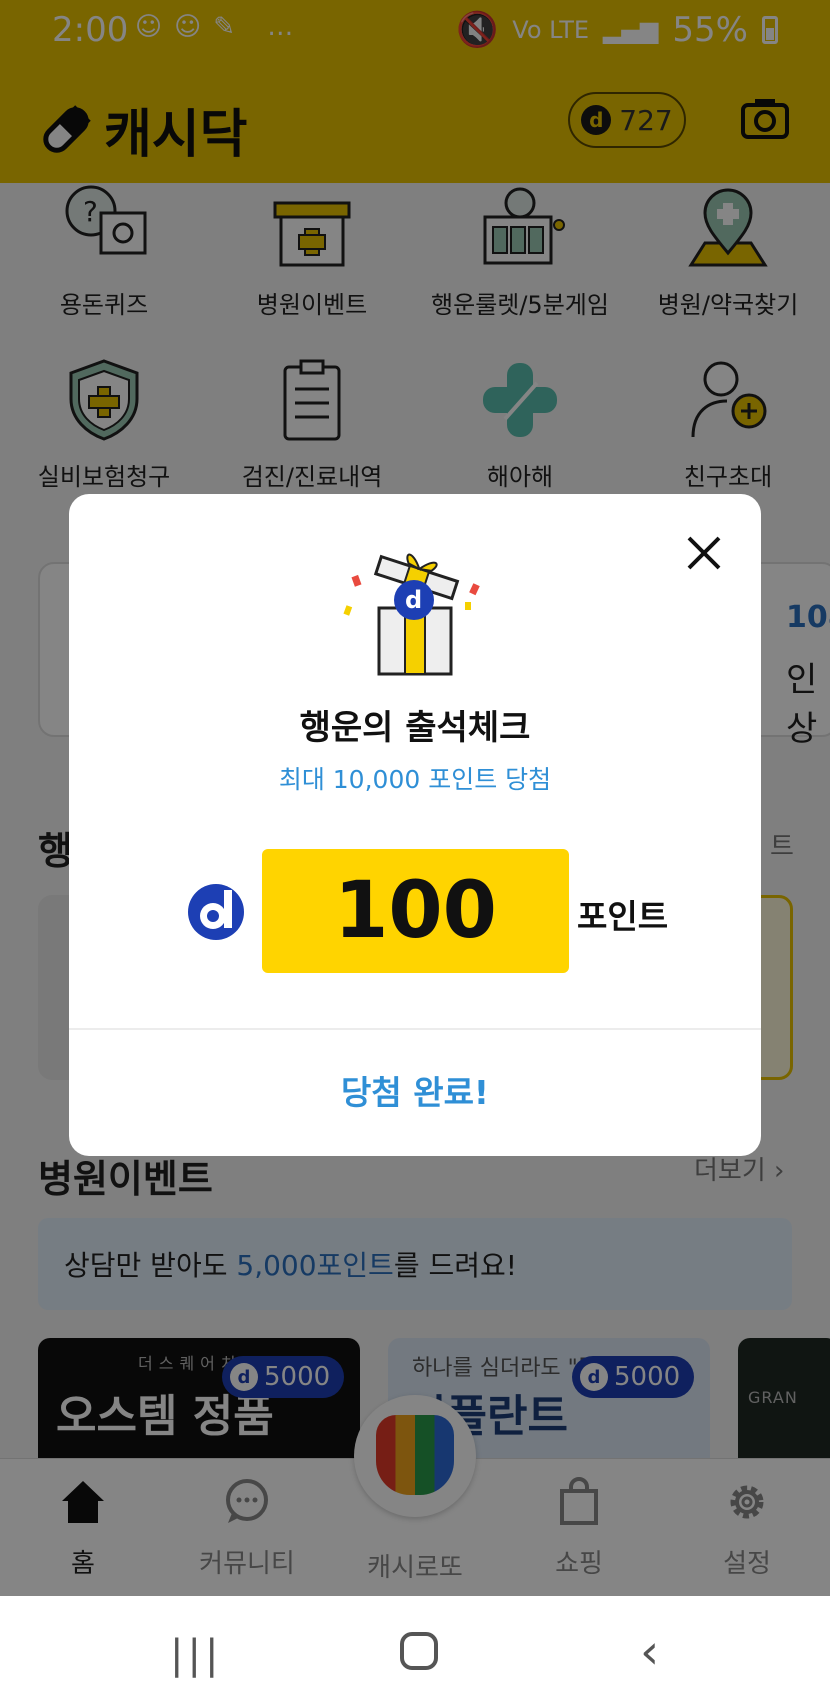  What do you see at coordinates (415, 1093) in the screenshot?
I see `confirm-button: 당첨 완료!` at bounding box center [415, 1093].